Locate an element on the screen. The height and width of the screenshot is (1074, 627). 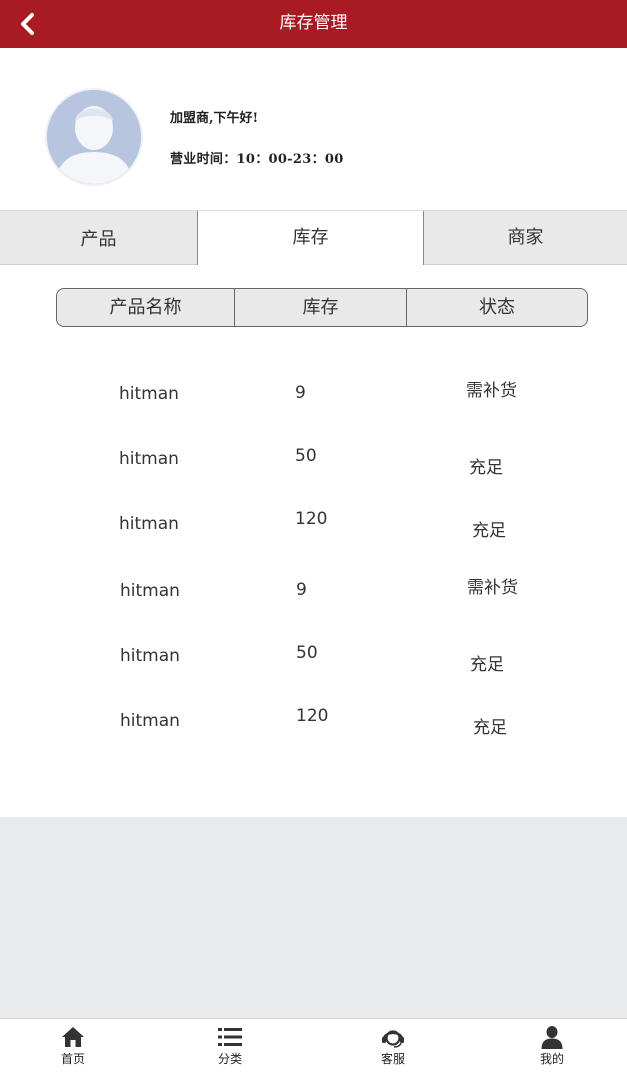
bottom-nav: 首页 分类 客服 我的 is located at coordinates (313, 1046).